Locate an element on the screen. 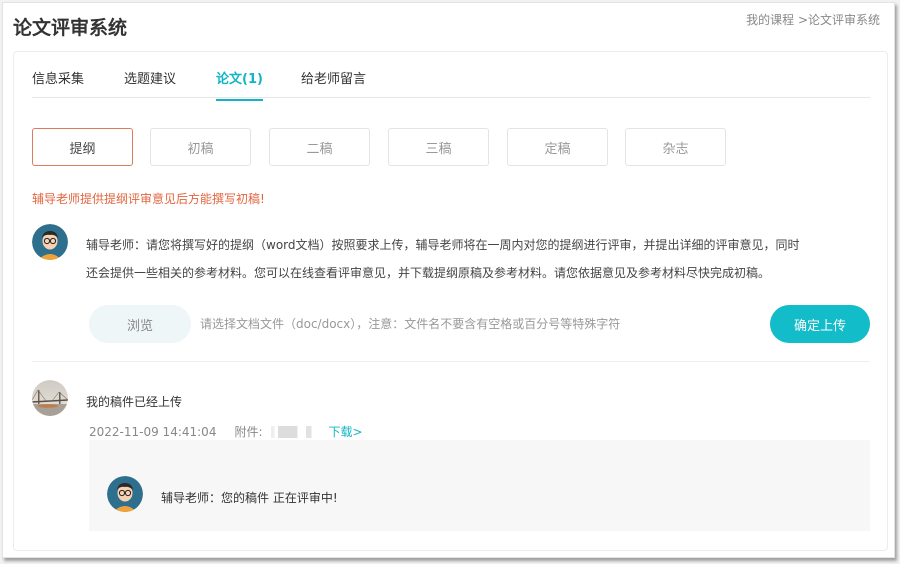 This screenshot has height=564, width=900. student-avatar-icon is located at coordinates (50, 398).